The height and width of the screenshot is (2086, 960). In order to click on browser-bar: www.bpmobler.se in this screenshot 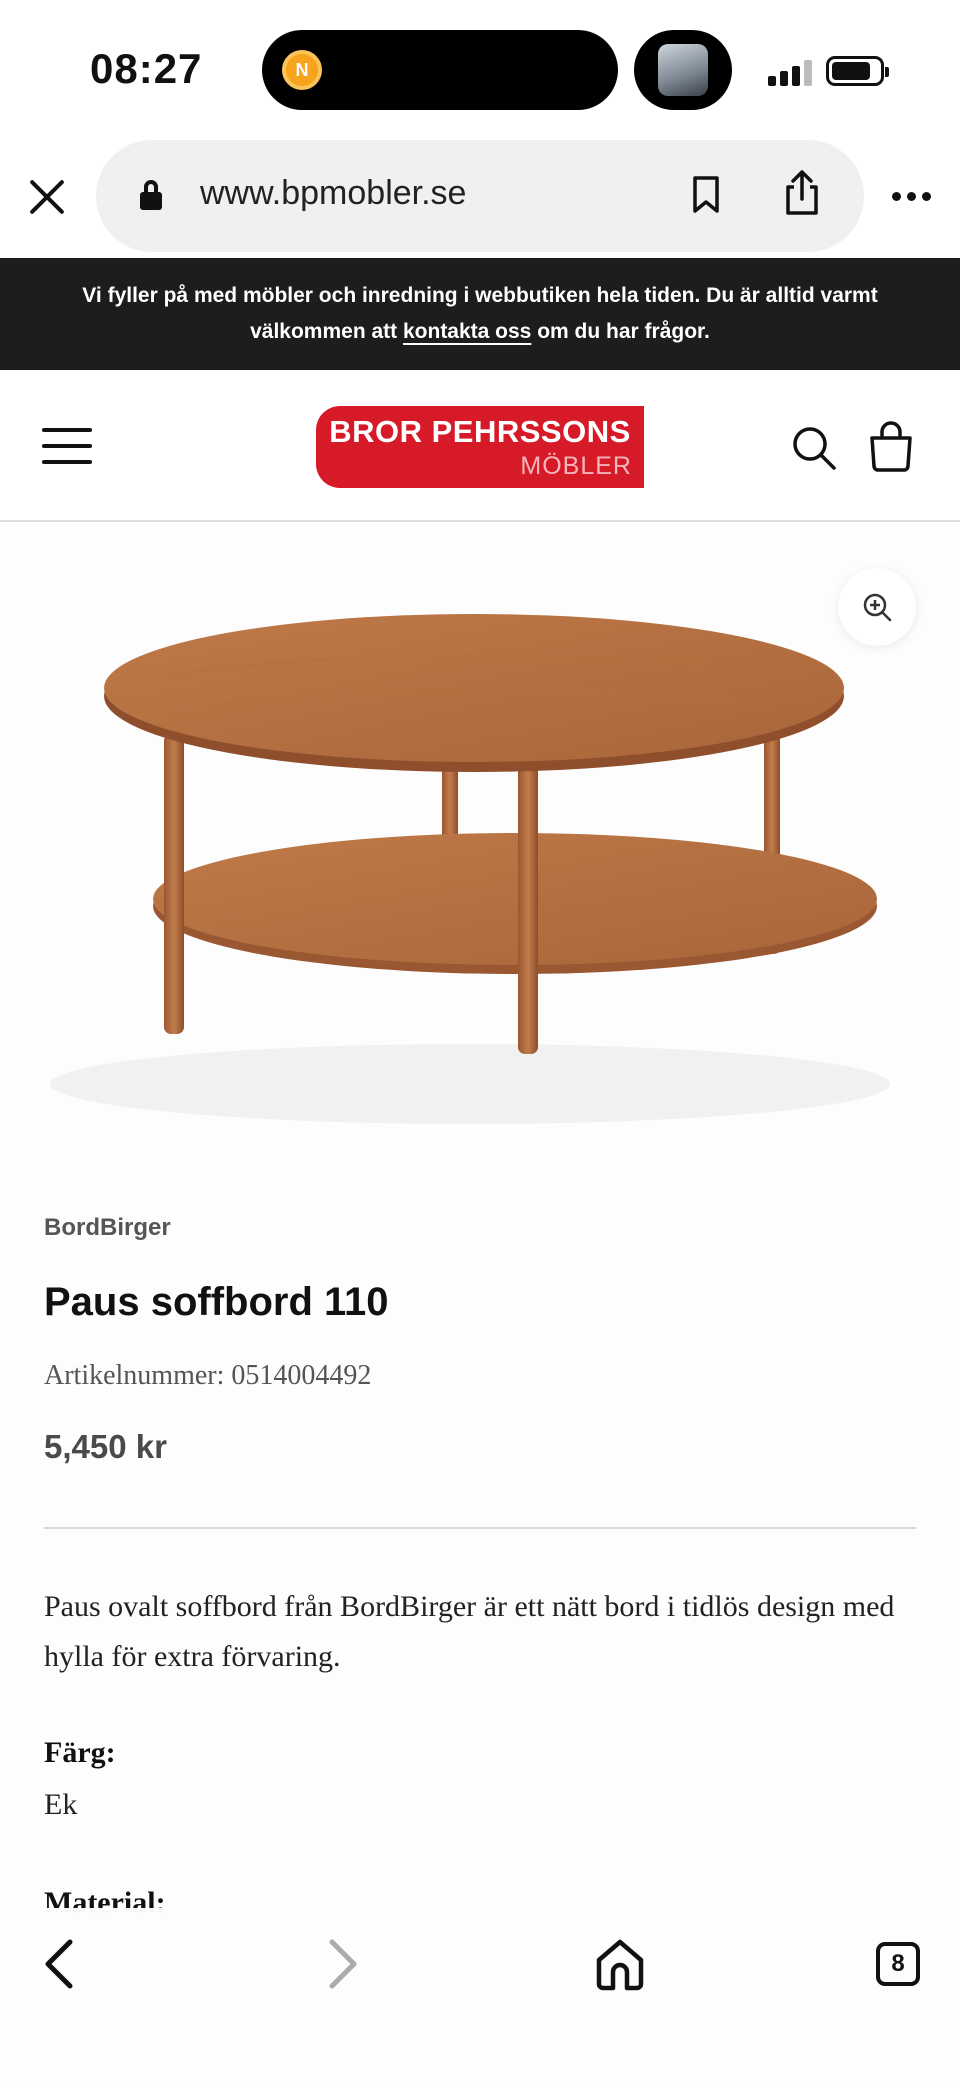, I will do `click(480, 199)`.